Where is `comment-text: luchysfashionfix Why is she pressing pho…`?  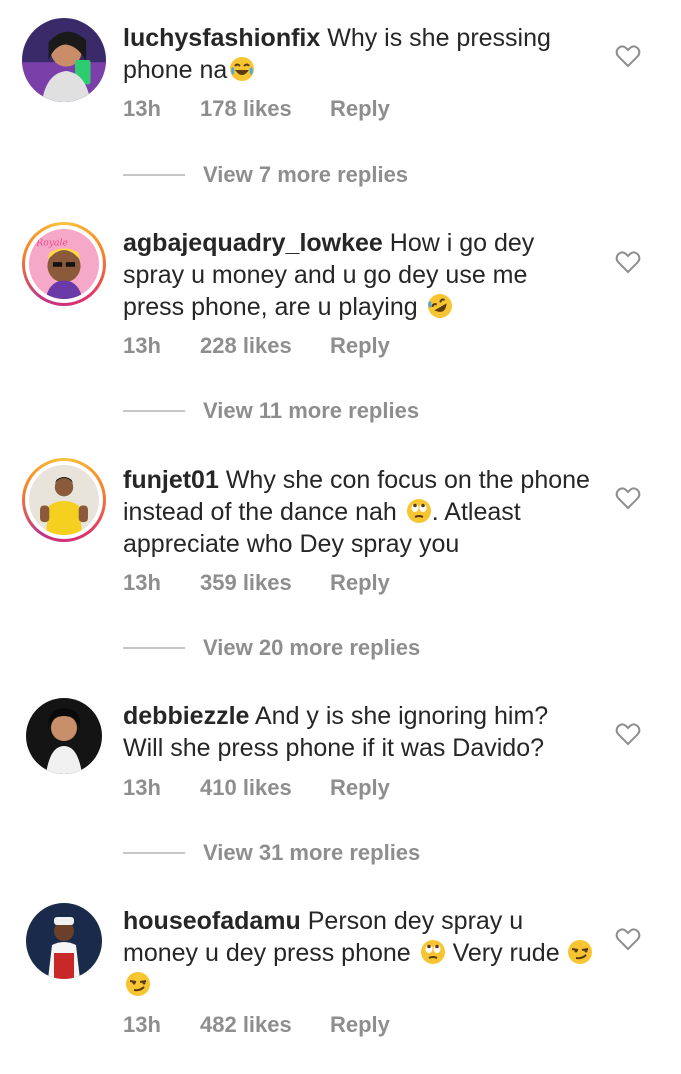 comment-text: luchysfashionfix Why is she pressing pho… is located at coordinates (358, 54).